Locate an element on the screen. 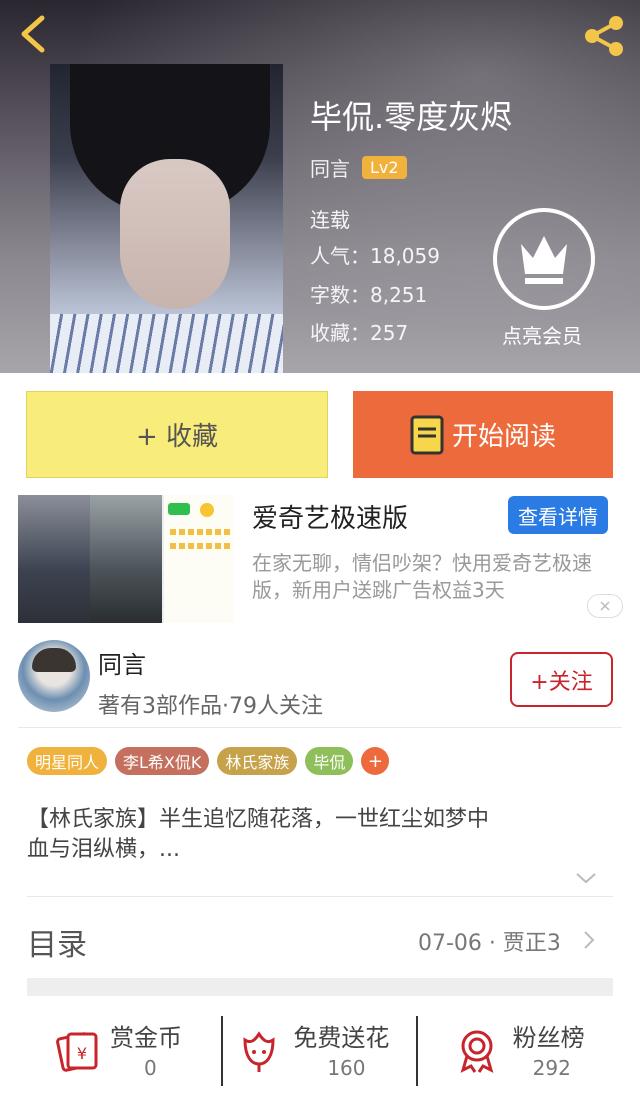 The width and height of the screenshot is (640, 1095). ad-close-button is located at coordinates (605, 606).